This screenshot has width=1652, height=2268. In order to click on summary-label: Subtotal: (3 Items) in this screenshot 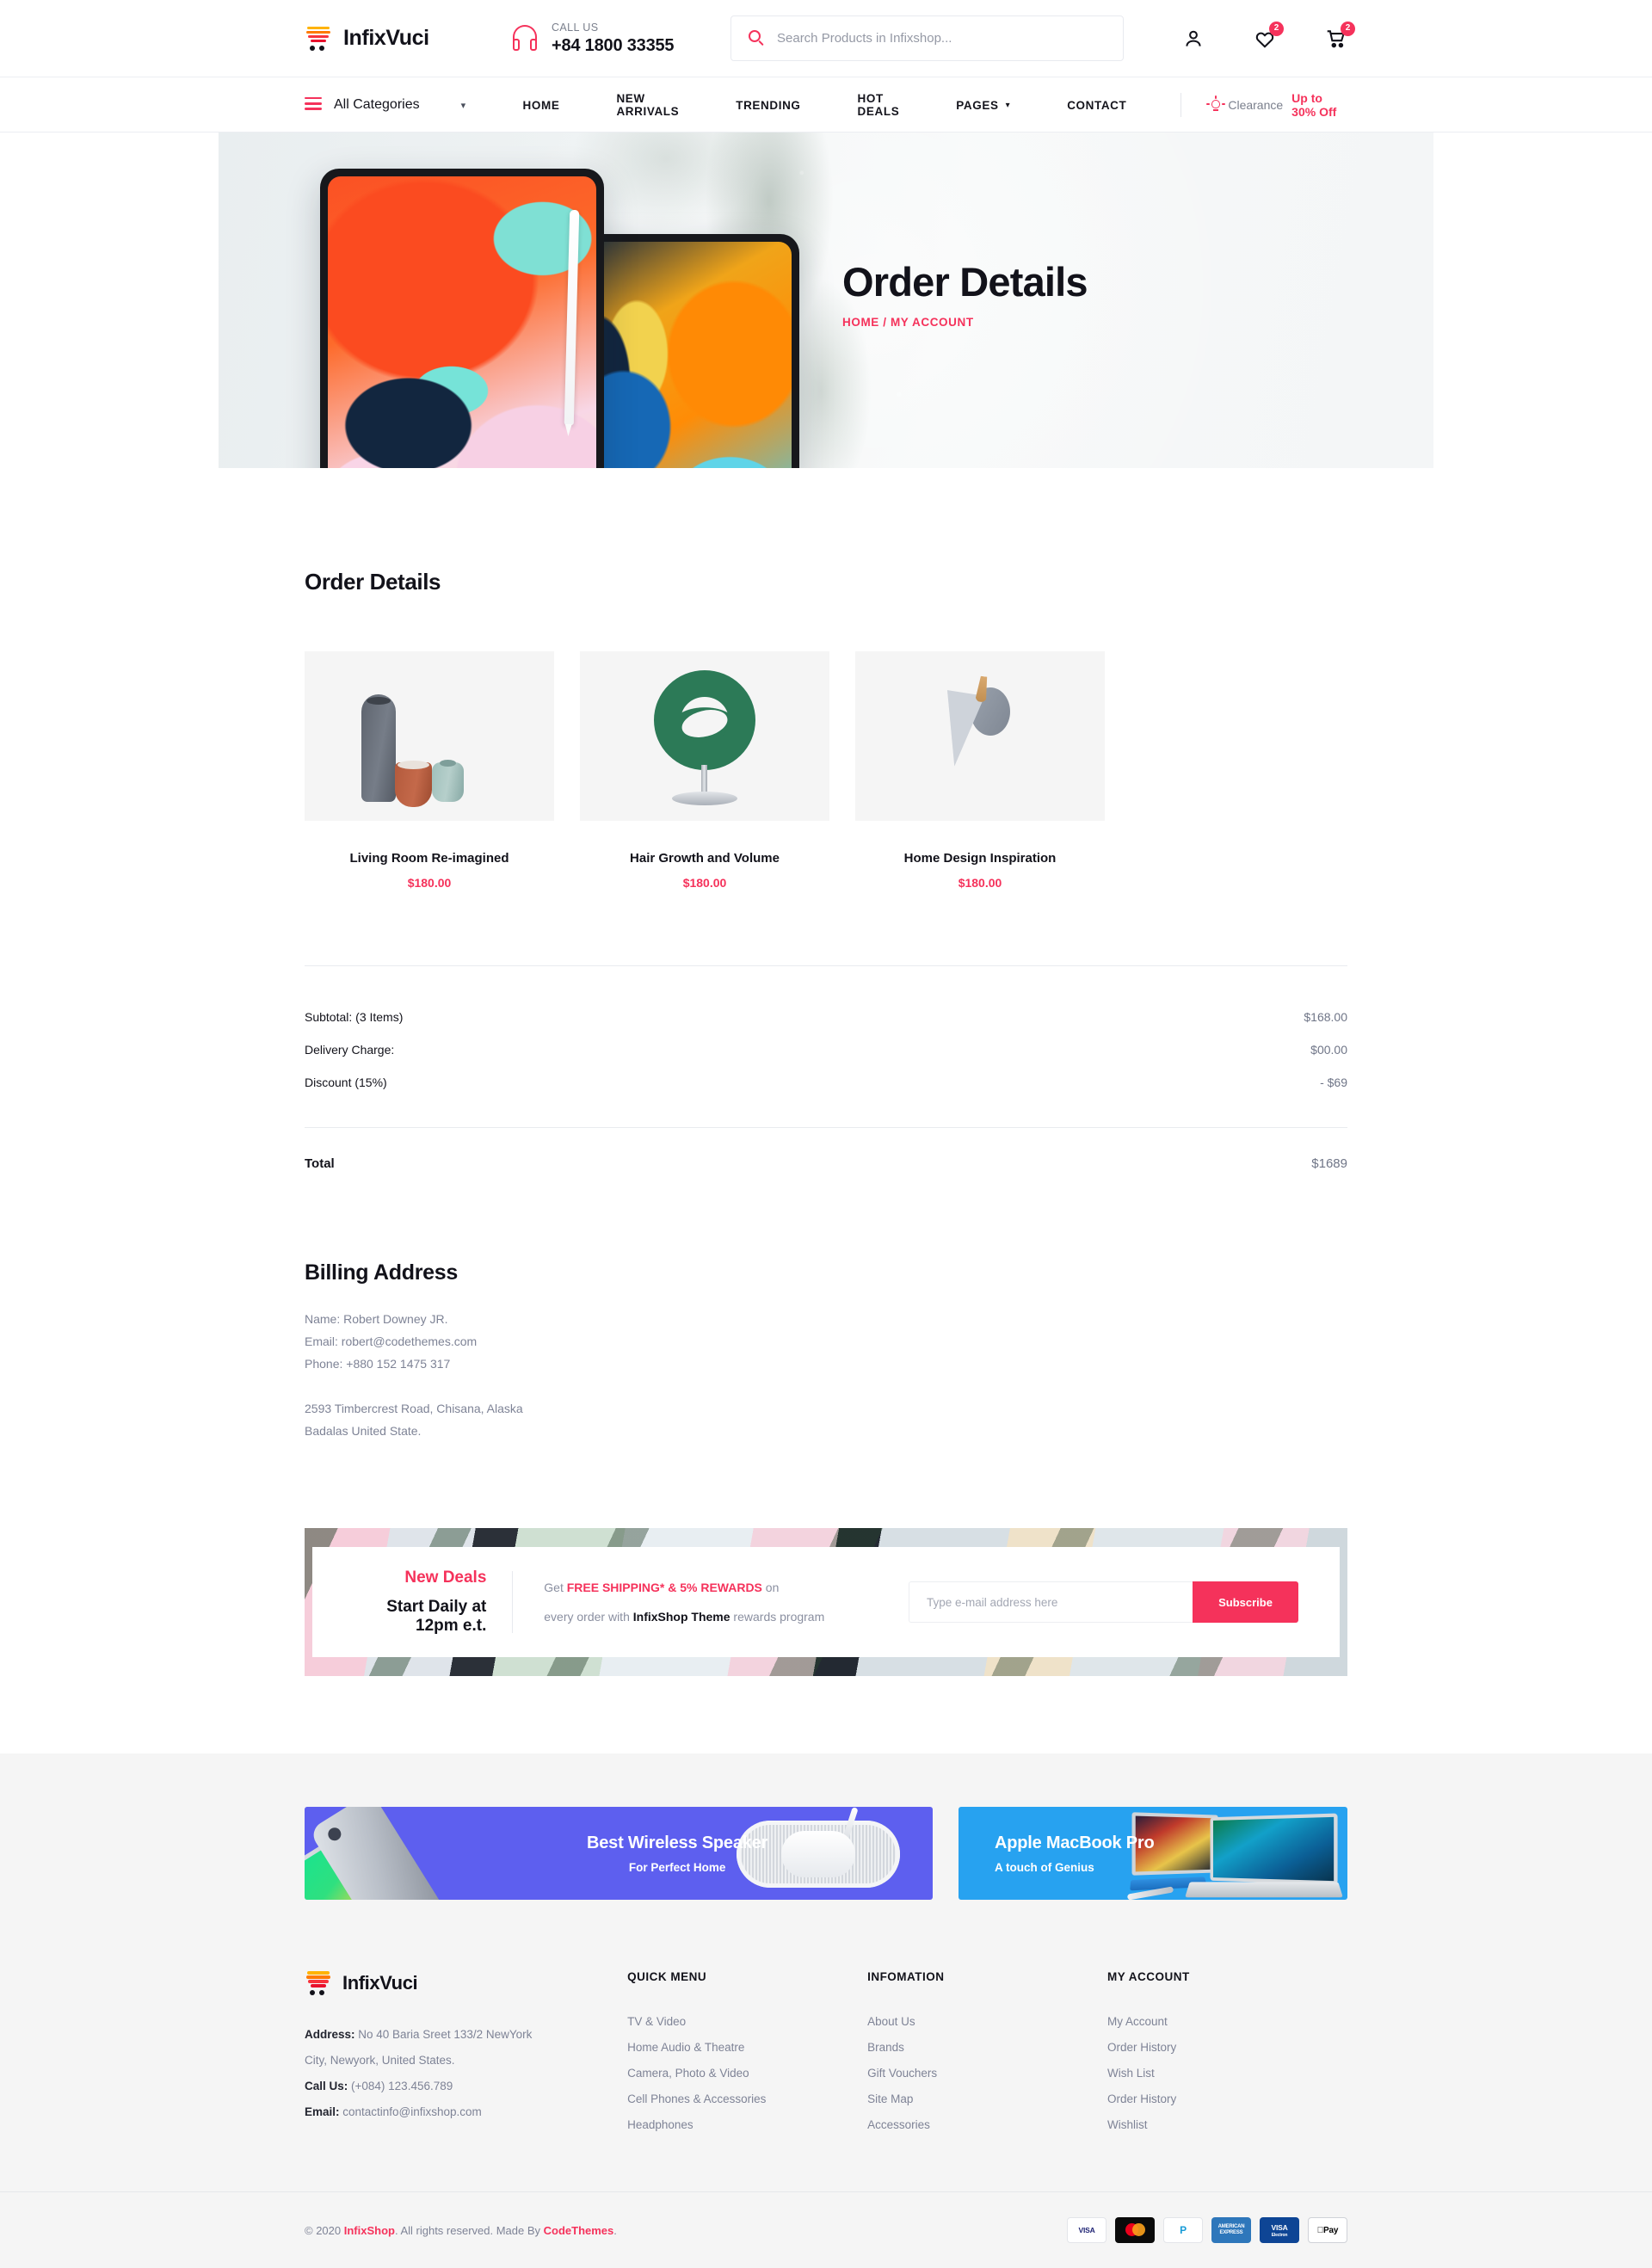, I will do `click(354, 1017)`.